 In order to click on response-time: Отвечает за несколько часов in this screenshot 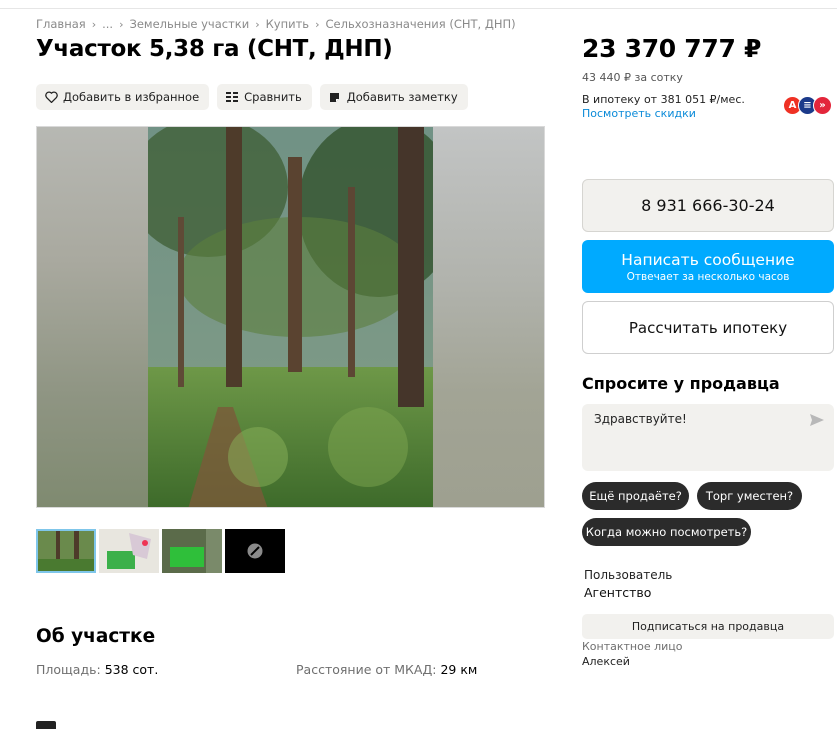, I will do `click(708, 276)`.